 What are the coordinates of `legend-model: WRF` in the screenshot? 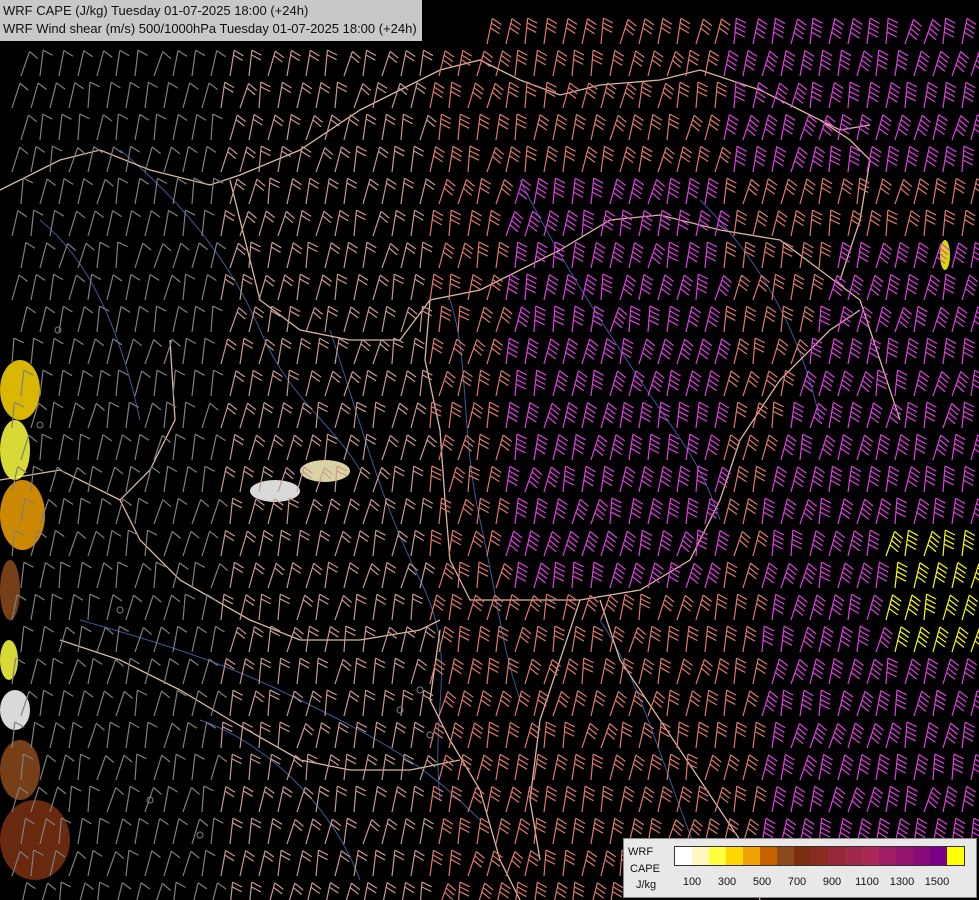 It's located at (641, 852).